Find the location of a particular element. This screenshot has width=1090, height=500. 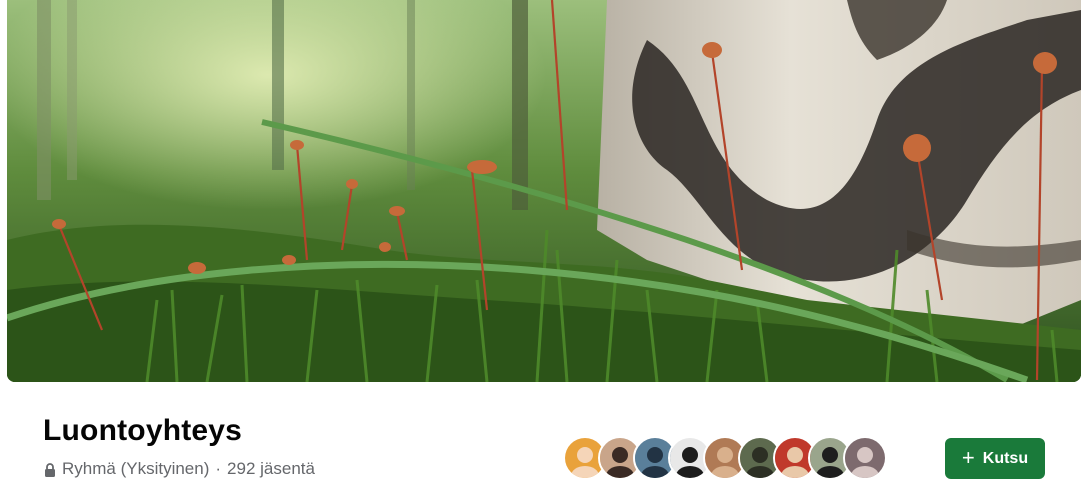

invite-button: + Kutsu is located at coordinates (995, 458).